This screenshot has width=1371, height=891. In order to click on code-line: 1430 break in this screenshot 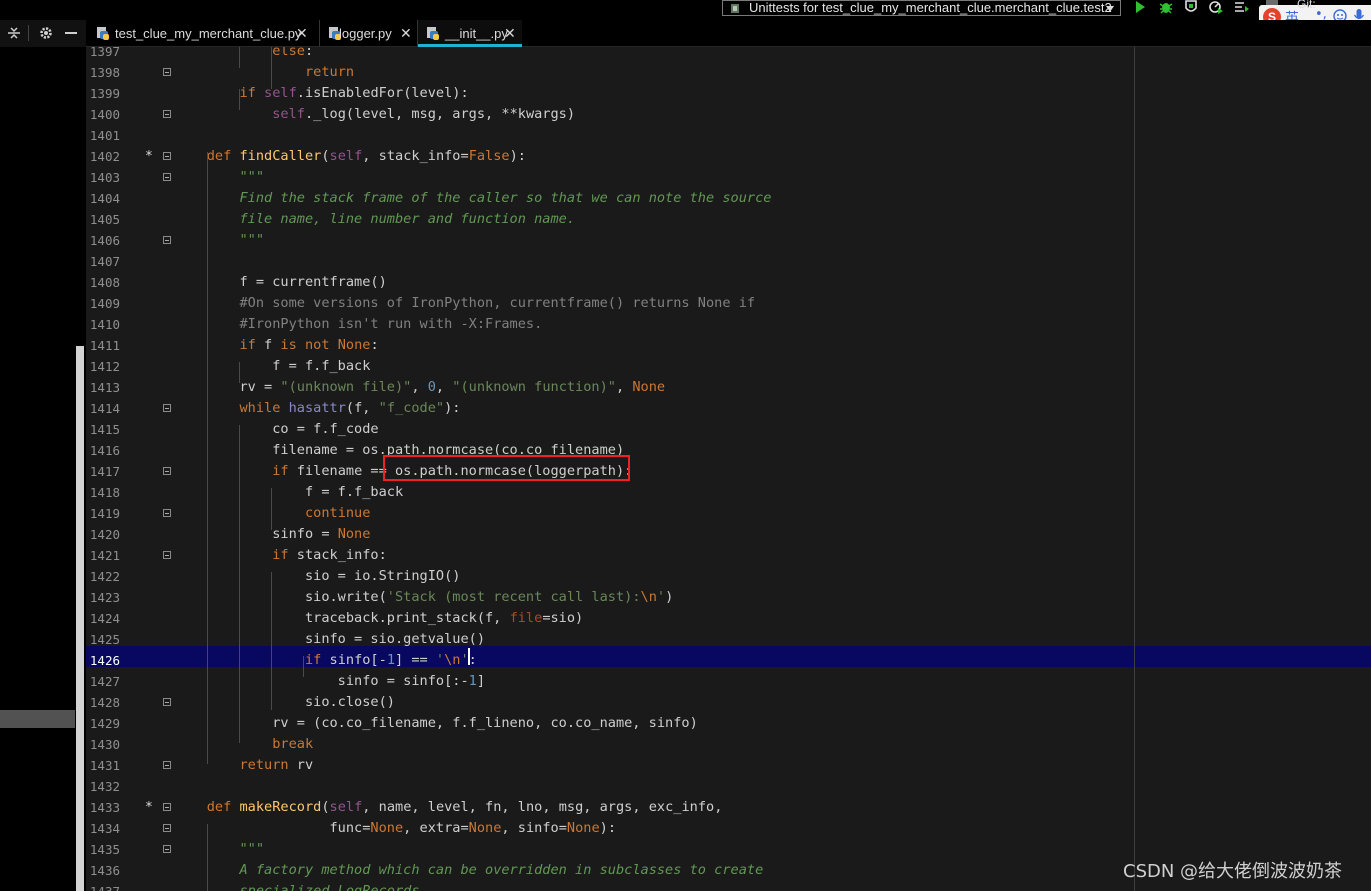, I will do `click(728, 744)`.